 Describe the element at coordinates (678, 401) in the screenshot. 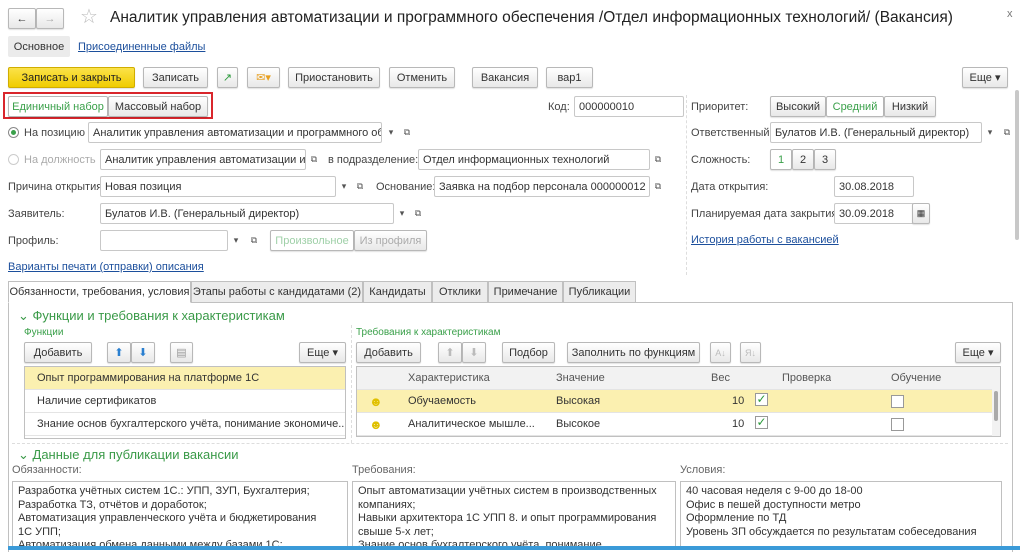

I see `table-row: ☻ Обучаемость Высокая 10 ✓` at that location.